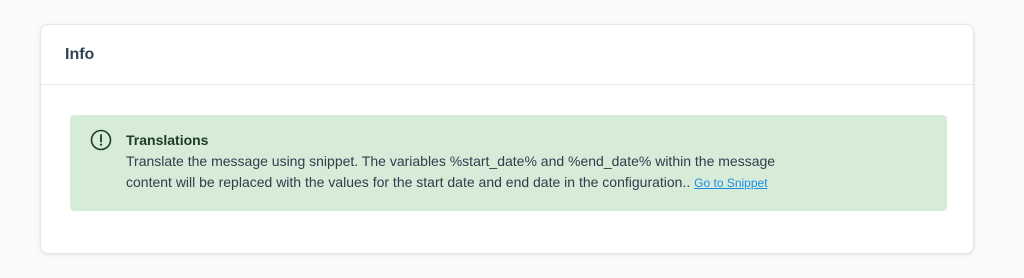 This screenshot has width=1024, height=278. Describe the element at coordinates (167, 140) in the screenshot. I see `alert-title: Translations` at that location.